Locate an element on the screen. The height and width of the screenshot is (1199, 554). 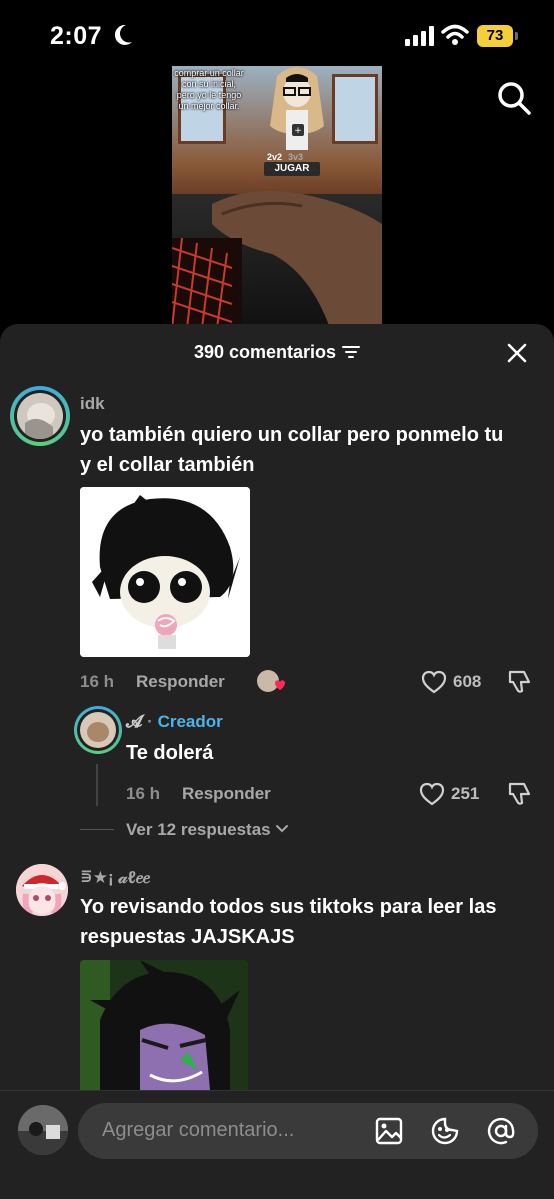
close-icon is located at coordinates (517, 353).